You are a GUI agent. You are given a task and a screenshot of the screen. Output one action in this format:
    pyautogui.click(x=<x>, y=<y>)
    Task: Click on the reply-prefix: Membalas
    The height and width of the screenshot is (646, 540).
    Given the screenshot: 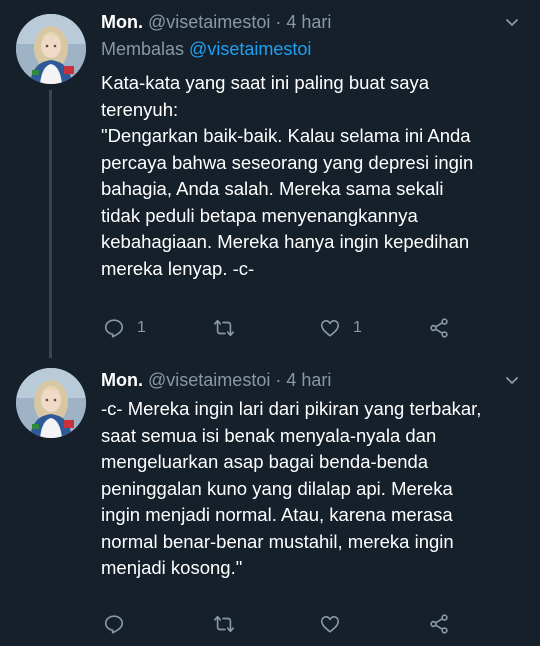 What is the action you would take?
    pyautogui.click(x=143, y=49)
    